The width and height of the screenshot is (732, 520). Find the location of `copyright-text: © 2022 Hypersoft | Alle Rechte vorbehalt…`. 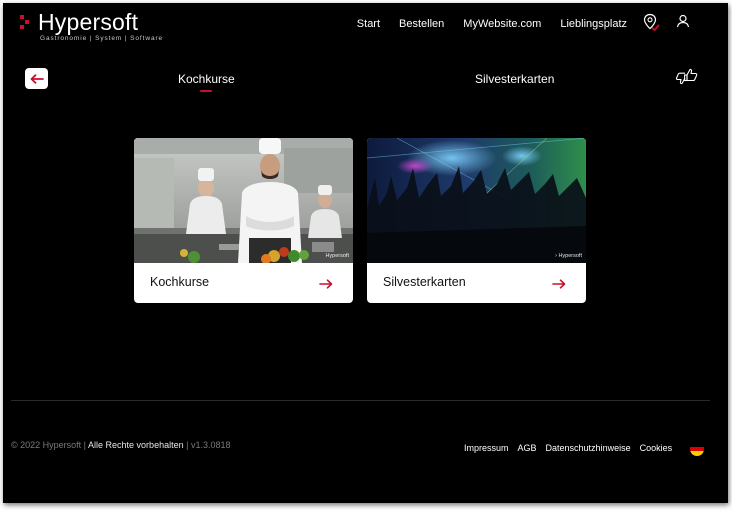

copyright-text: © 2022 Hypersoft | Alle Rechte vorbehalt… is located at coordinates (120, 445).